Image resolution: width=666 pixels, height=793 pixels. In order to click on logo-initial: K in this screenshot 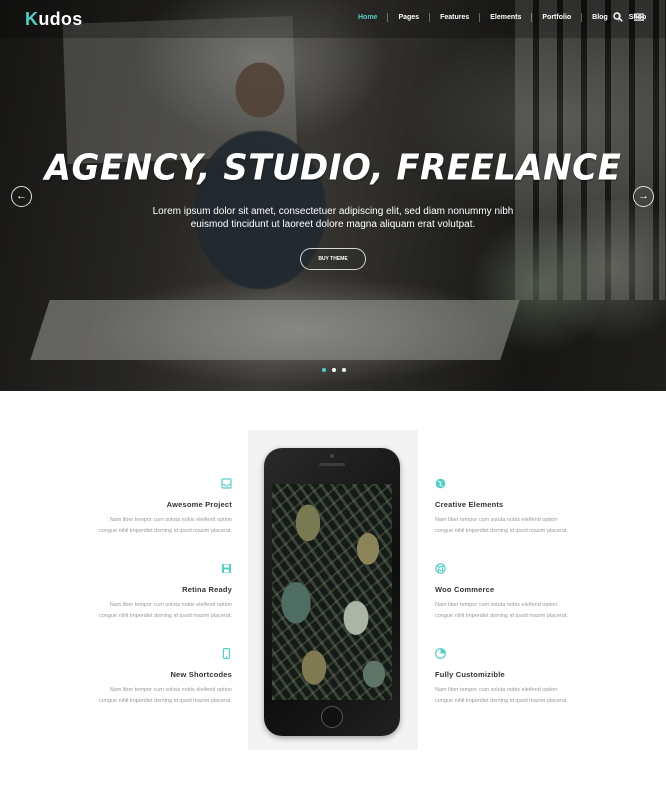, I will do `click(32, 19)`.